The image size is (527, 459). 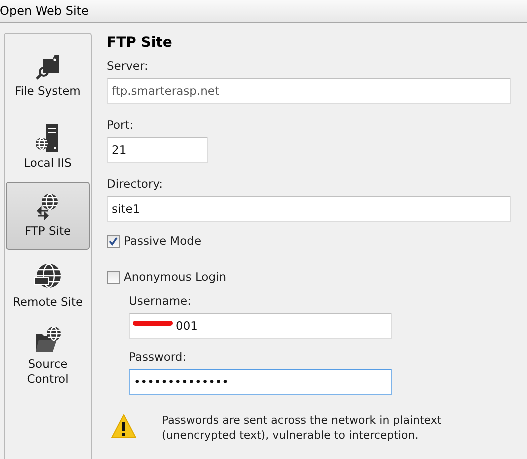 I want to click on sidebar-item: File System, so click(x=48, y=75).